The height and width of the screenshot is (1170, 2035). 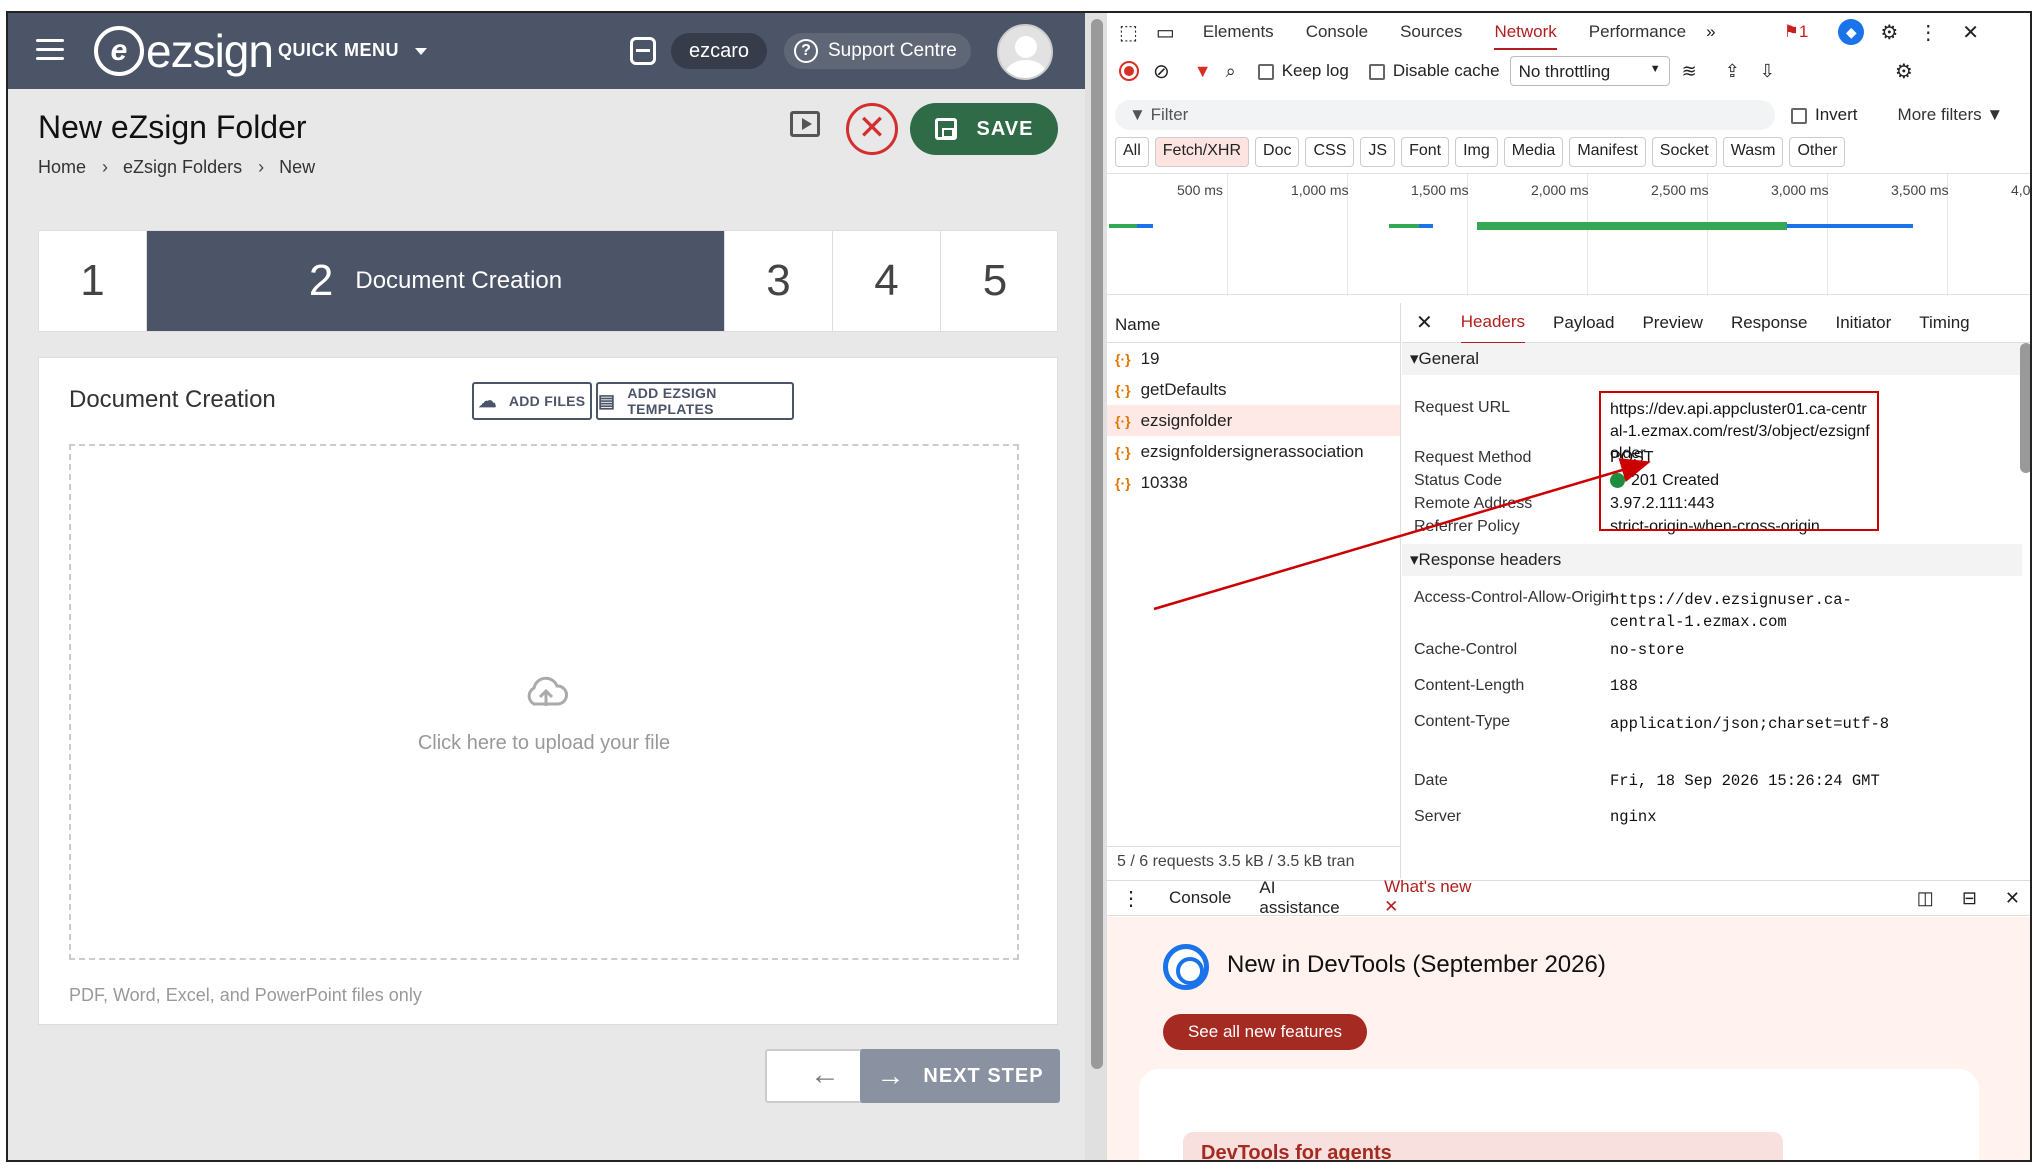 I want to click on network-settings-icon: ⚙, so click(x=1904, y=71).